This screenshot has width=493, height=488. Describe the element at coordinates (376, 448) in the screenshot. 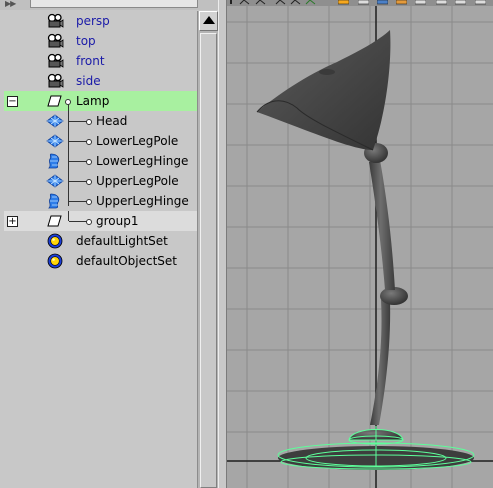

I see `lamp-base` at that location.